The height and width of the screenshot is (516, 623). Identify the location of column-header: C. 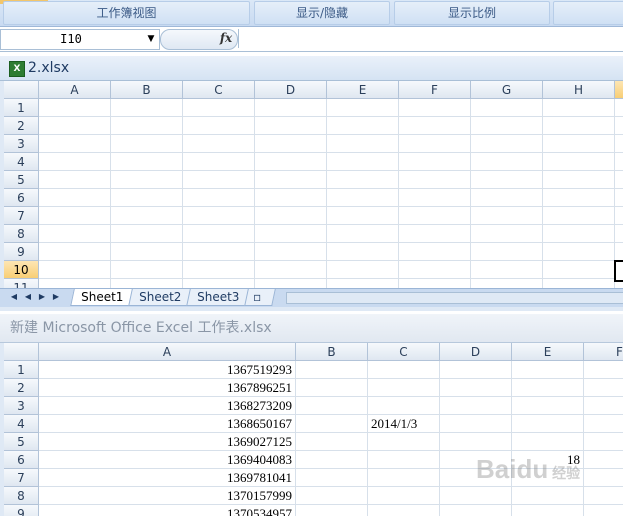
(219, 90).